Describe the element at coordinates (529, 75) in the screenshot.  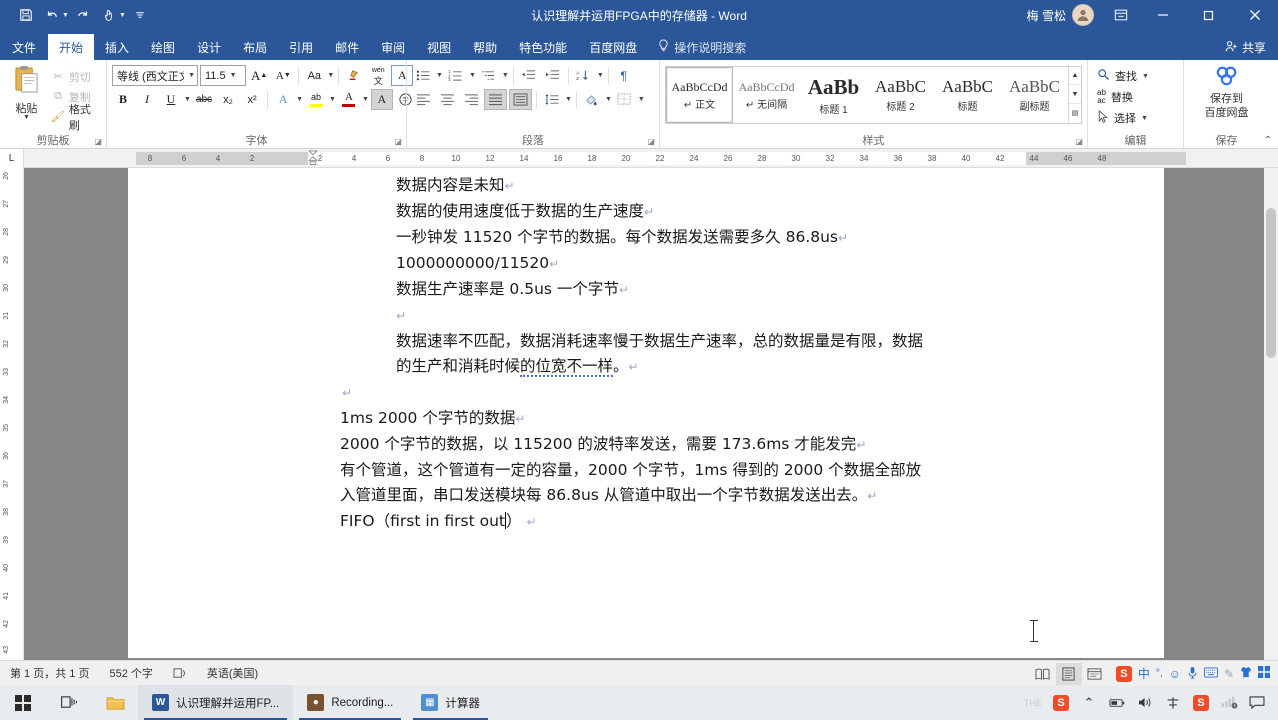
I see `decrease-indent-button` at that location.